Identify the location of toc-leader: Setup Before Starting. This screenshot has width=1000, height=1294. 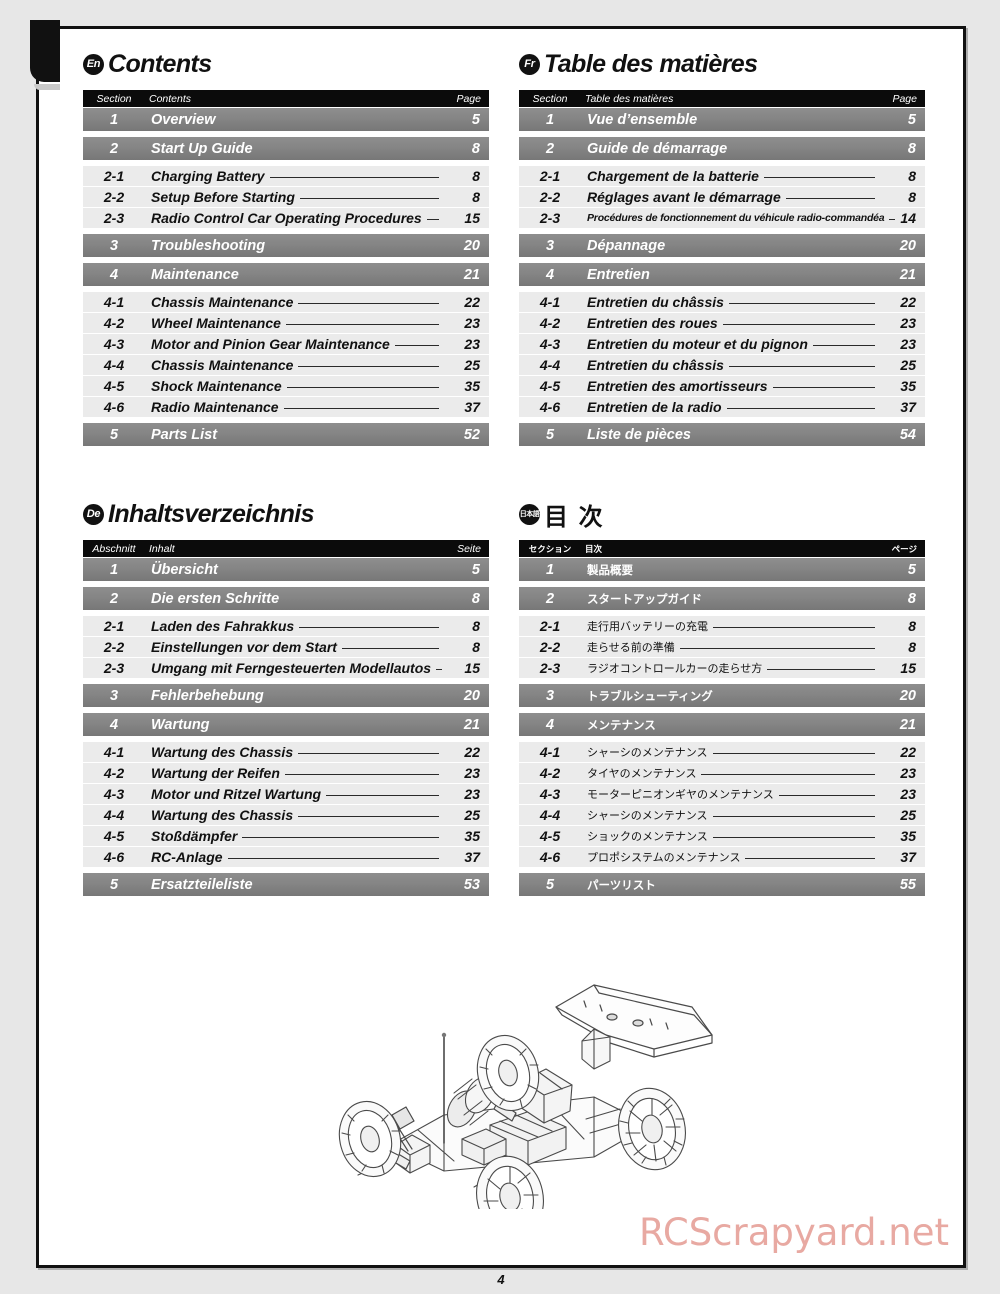
(297, 197).